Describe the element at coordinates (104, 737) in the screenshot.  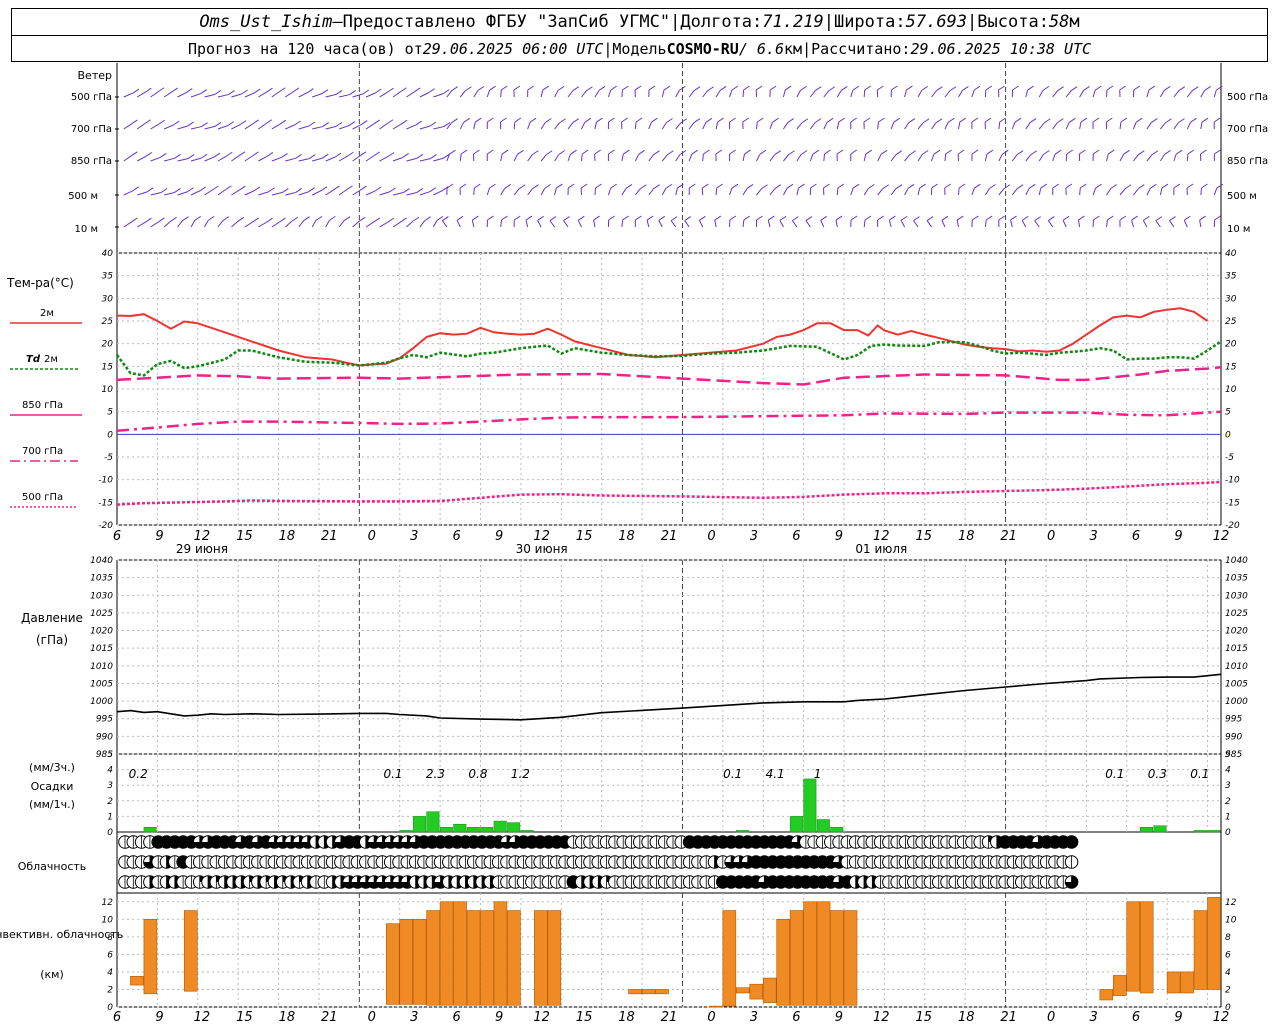
I see `y-tick-label-pressure: 990` at that location.